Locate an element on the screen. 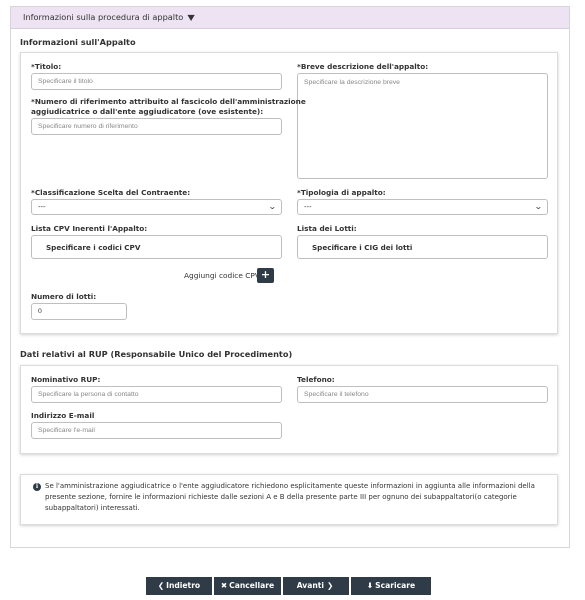  lista-cpv-label: Lista CPV Inerenti l'Appalto: is located at coordinates (89, 228).